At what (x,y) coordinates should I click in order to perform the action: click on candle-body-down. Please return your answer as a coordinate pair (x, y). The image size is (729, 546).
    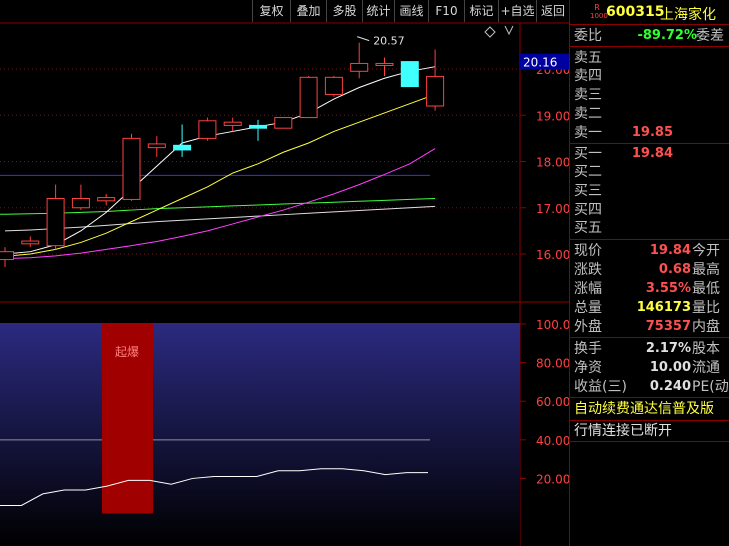
    Looking at the image, I should click on (258, 126).